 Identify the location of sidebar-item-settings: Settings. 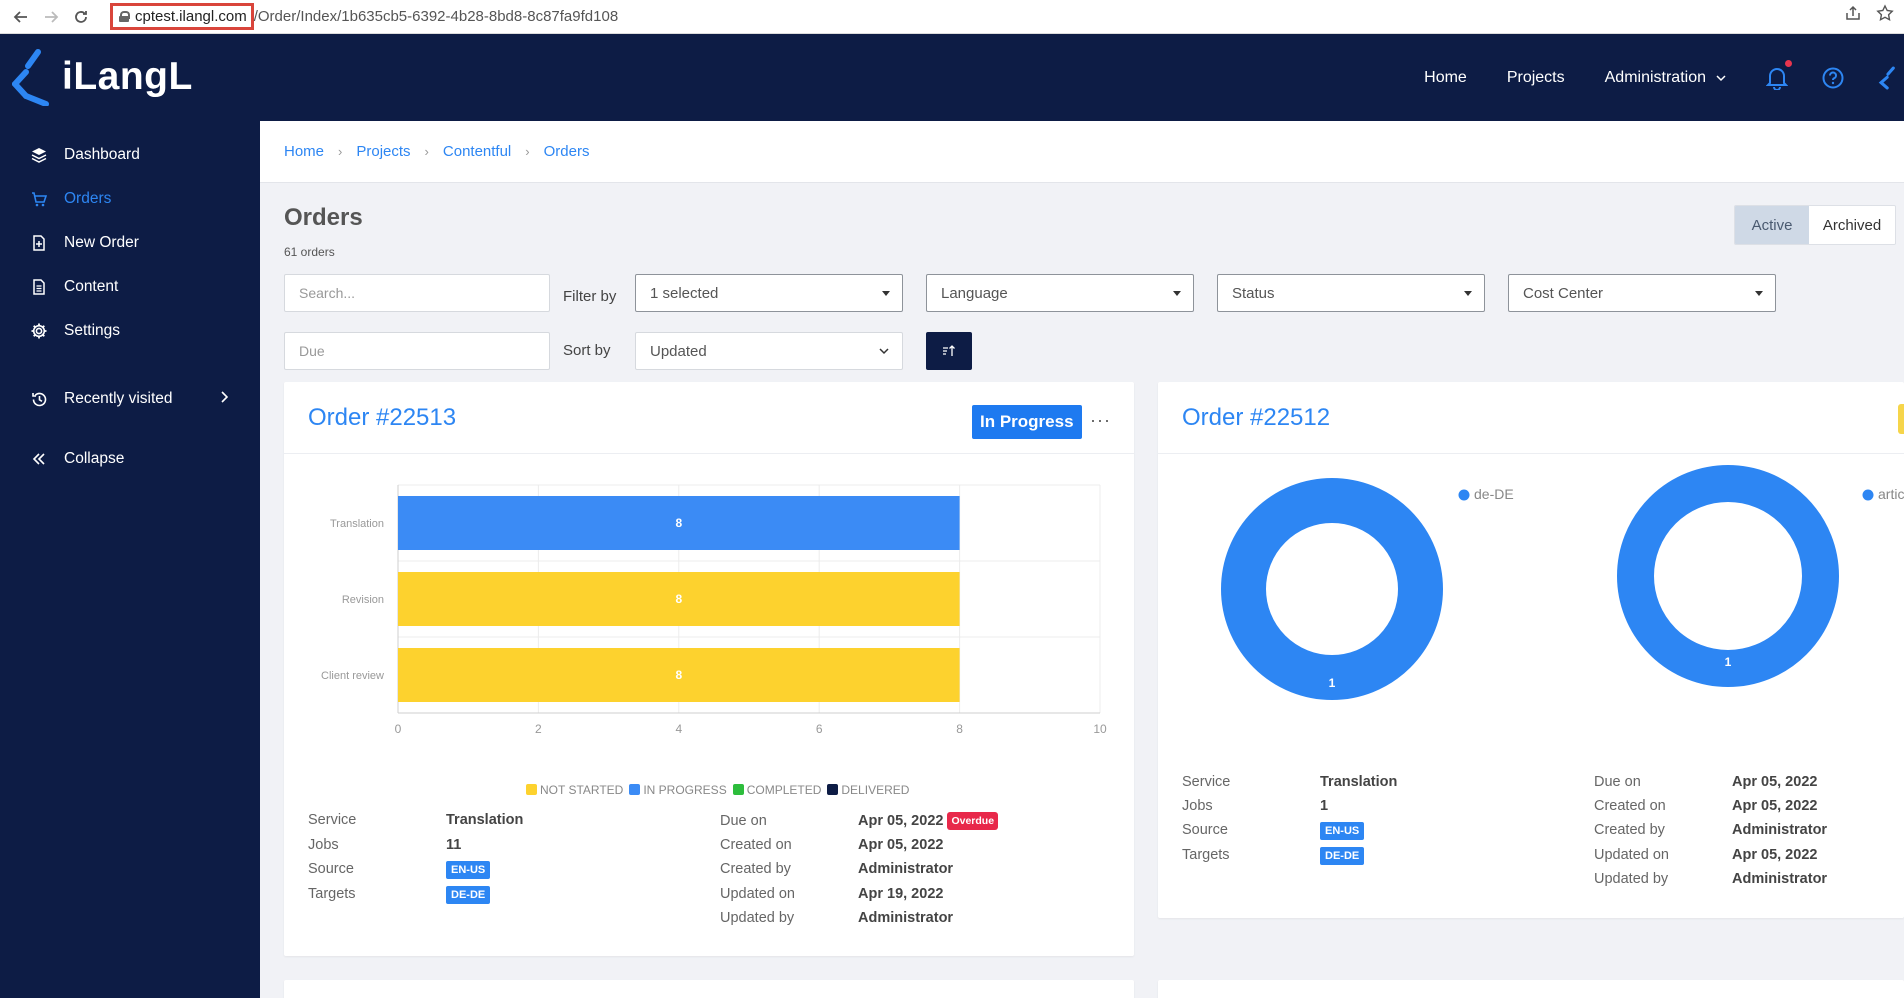
(130, 331).